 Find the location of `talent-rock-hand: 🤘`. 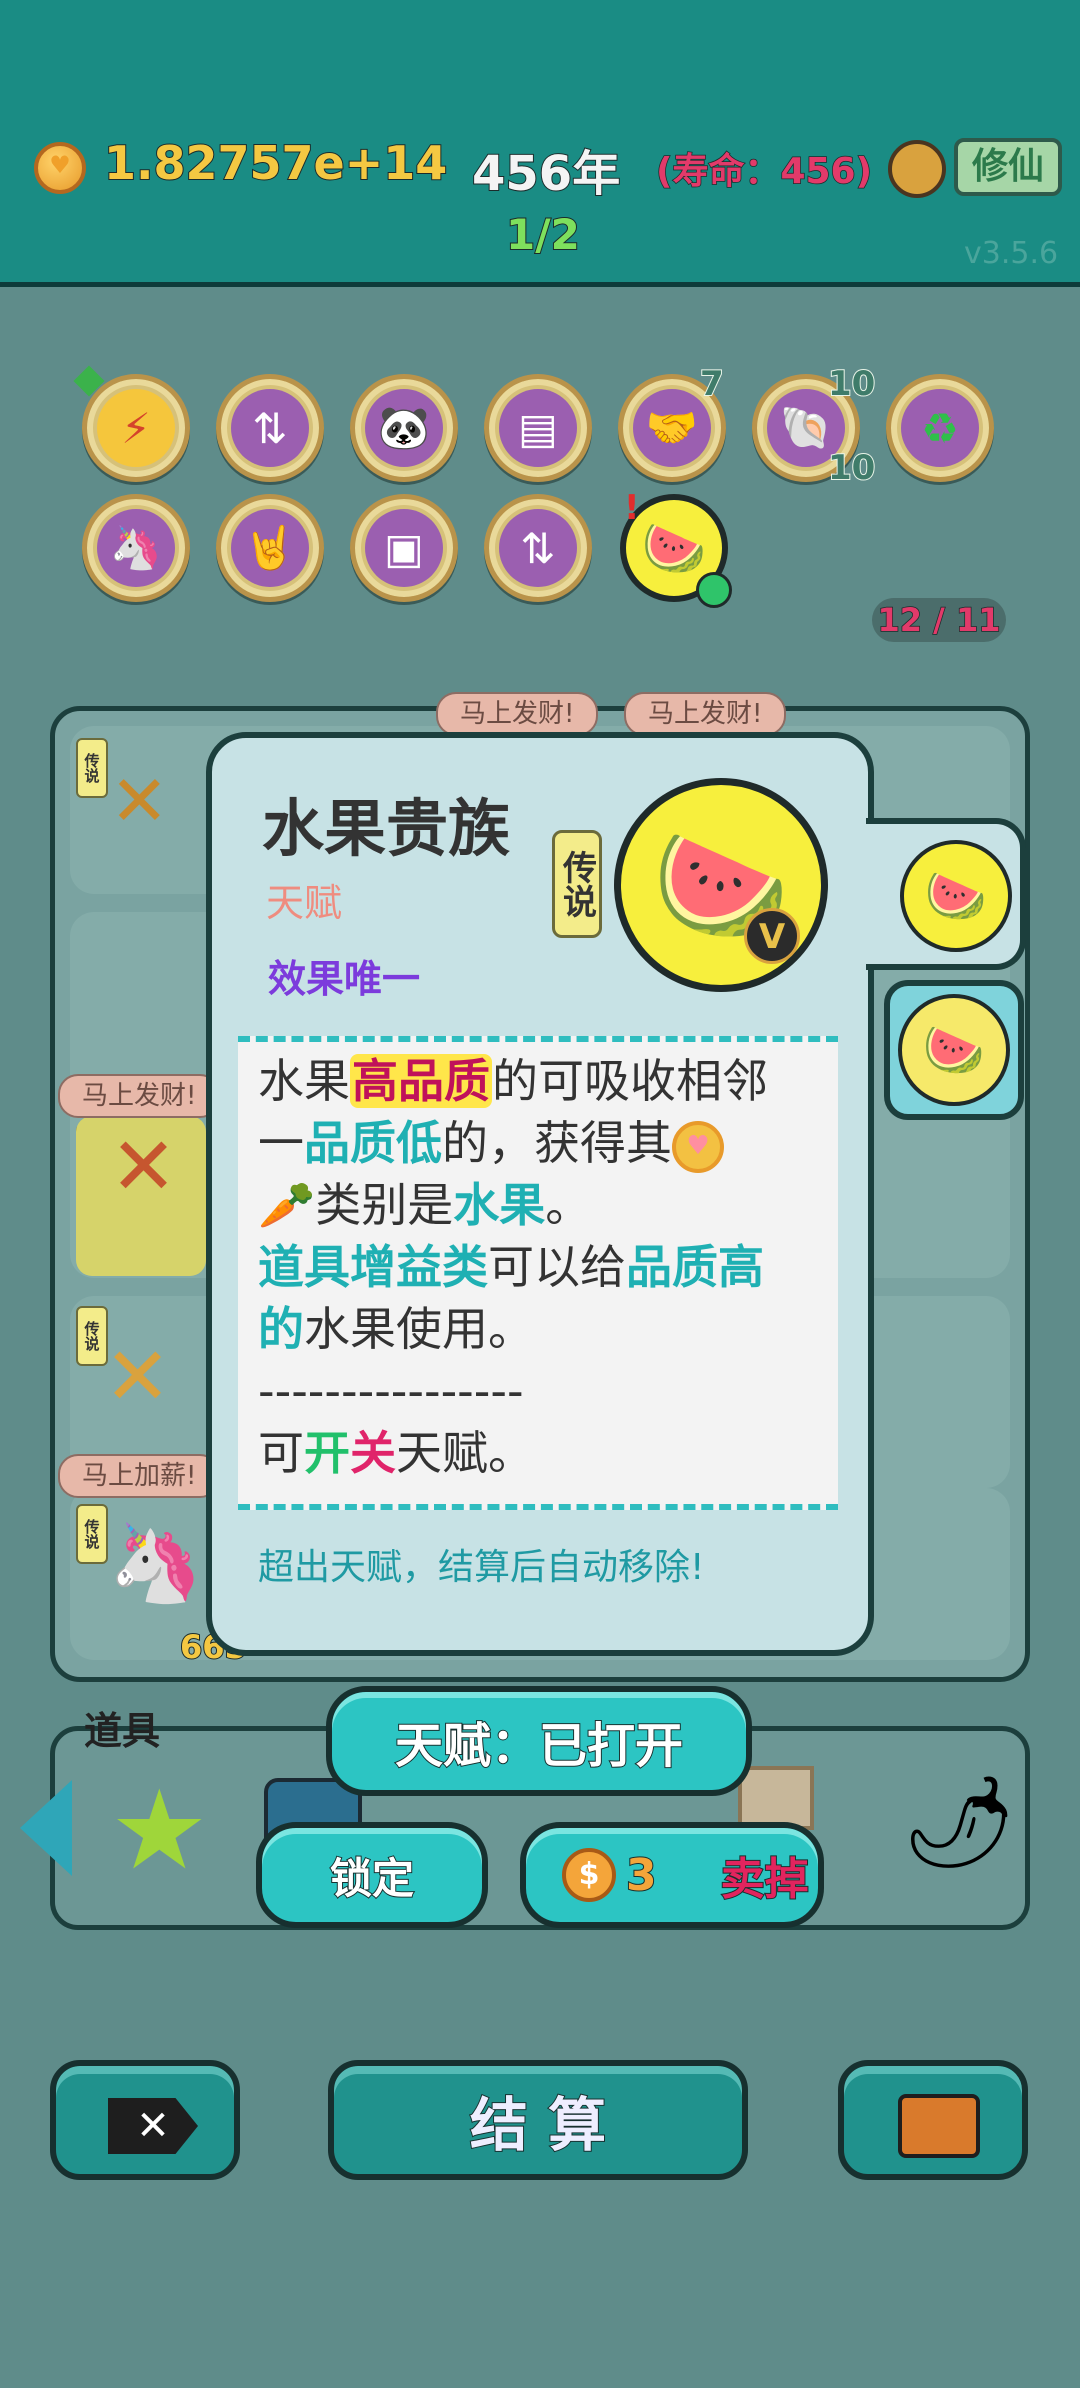

talent-rock-hand: 🤘 is located at coordinates (270, 548).